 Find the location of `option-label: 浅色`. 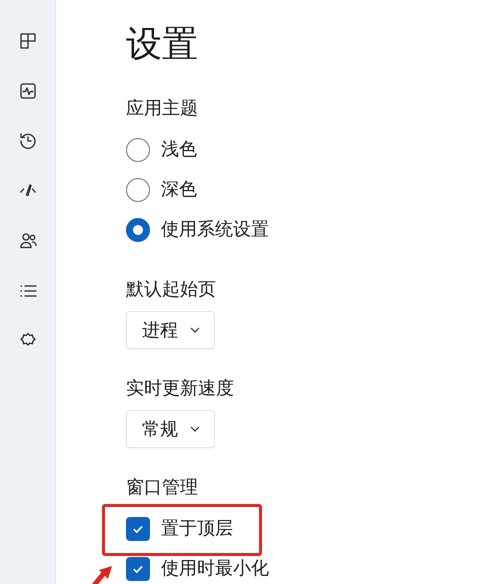

option-label: 浅色 is located at coordinates (179, 150).